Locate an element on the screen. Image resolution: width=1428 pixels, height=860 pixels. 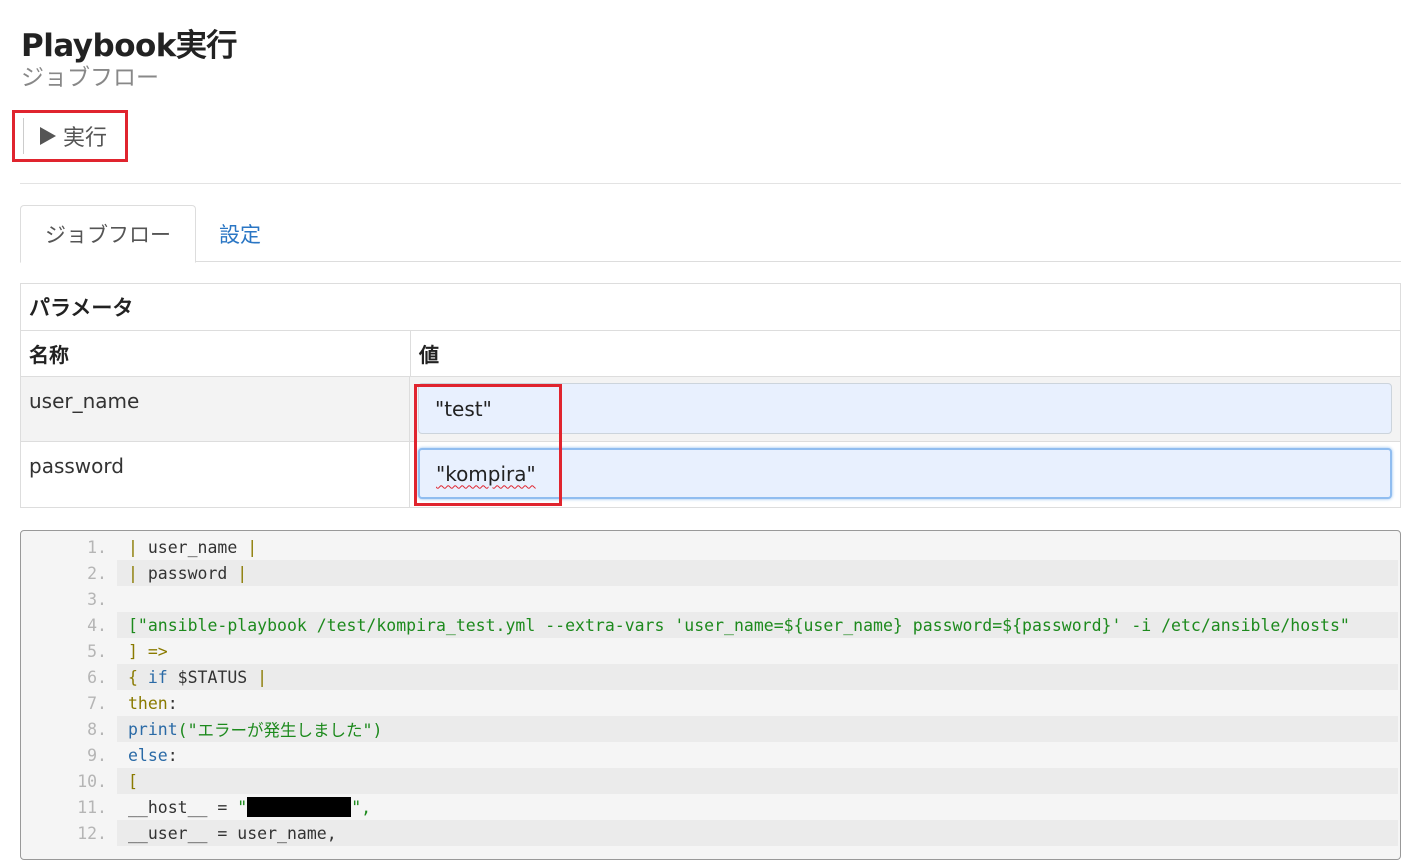
code-token: ] => is located at coordinates (148, 651).